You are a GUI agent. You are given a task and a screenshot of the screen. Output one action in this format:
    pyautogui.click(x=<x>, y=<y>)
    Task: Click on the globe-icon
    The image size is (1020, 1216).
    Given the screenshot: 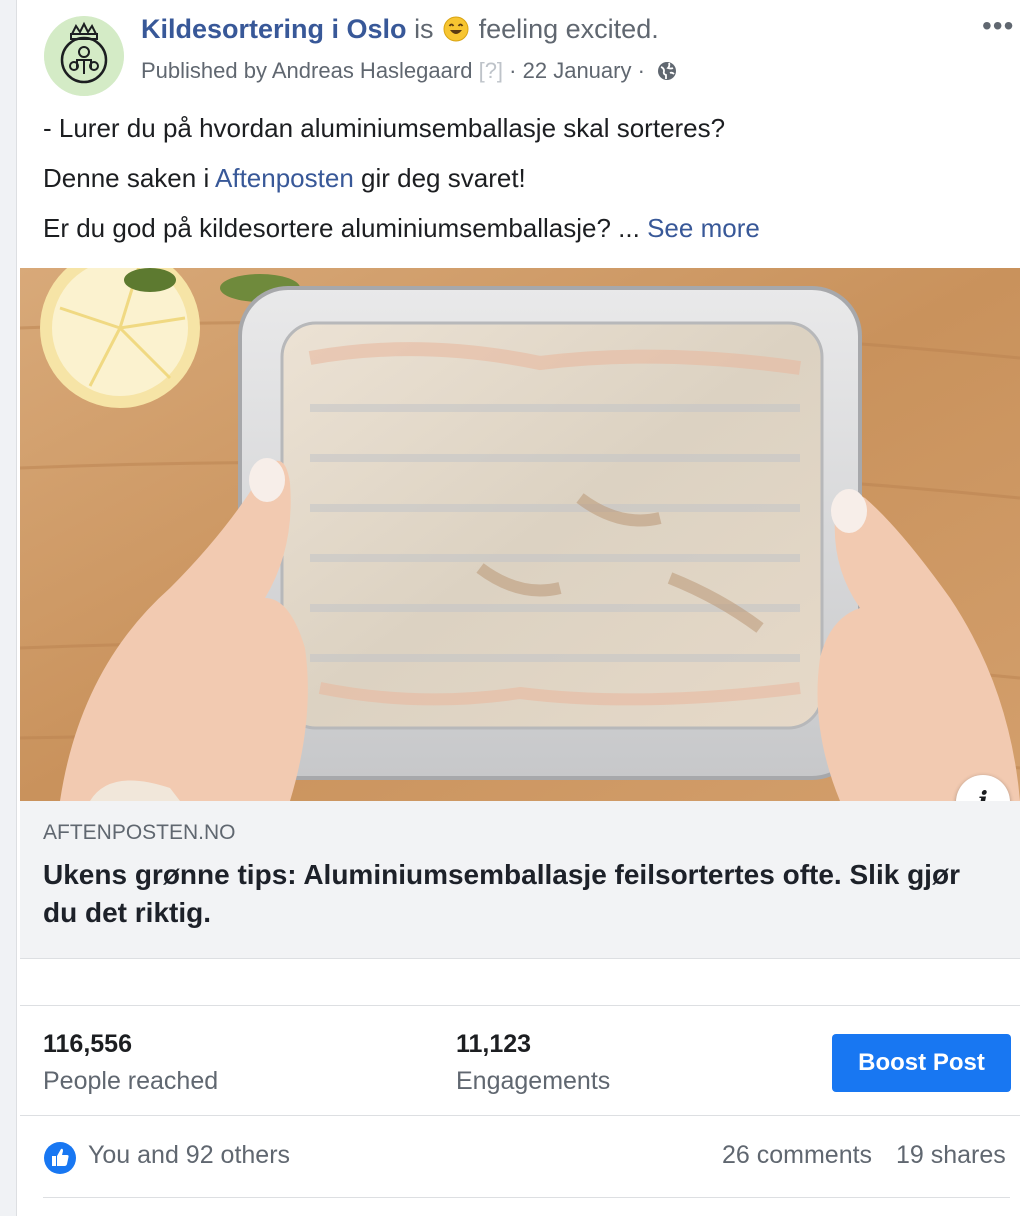 What is the action you would take?
    pyautogui.click(x=667, y=71)
    